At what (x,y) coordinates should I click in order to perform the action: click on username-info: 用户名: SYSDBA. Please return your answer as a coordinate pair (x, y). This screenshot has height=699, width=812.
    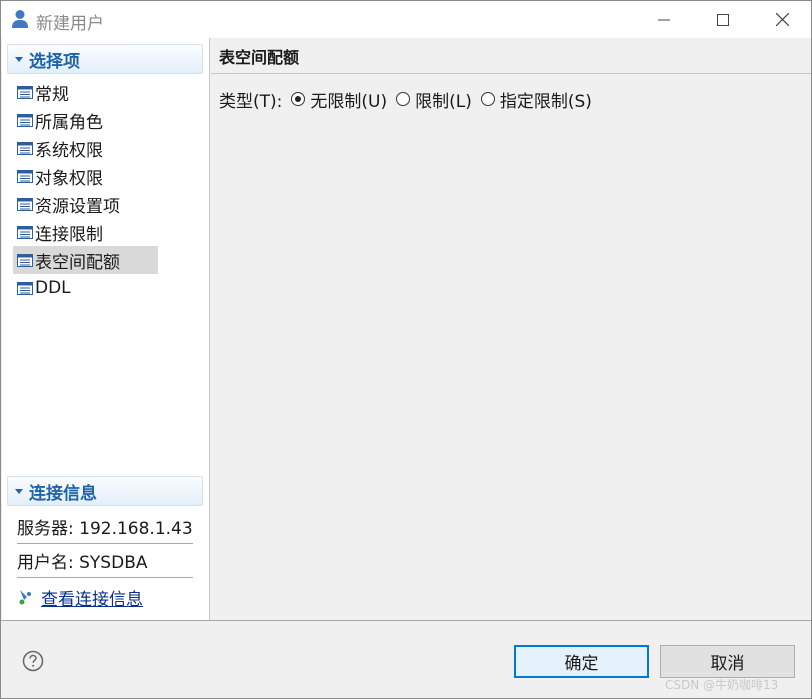
    Looking at the image, I should click on (105, 561).